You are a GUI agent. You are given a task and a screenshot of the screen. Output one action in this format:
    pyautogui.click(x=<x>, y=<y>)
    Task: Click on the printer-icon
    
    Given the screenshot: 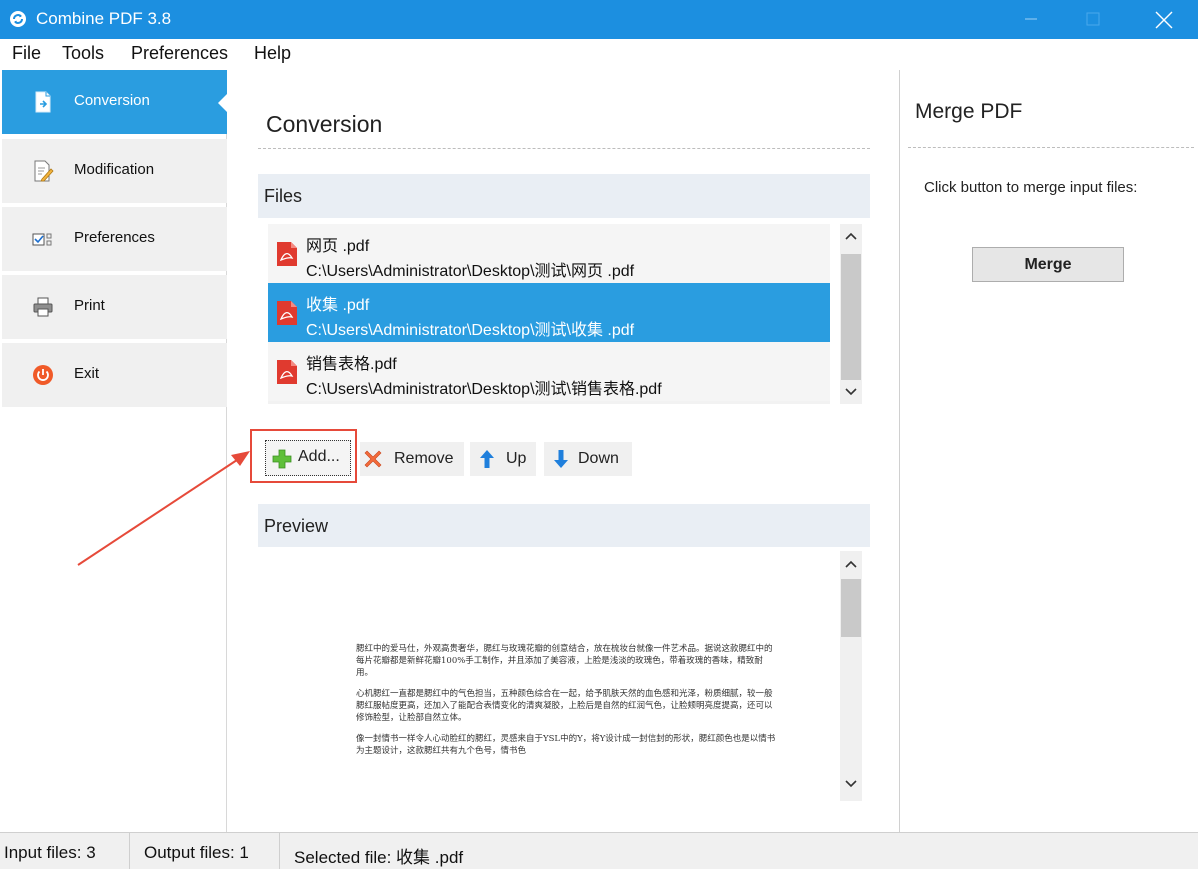 What is the action you would take?
    pyautogui.click(x=43, y=307)
    